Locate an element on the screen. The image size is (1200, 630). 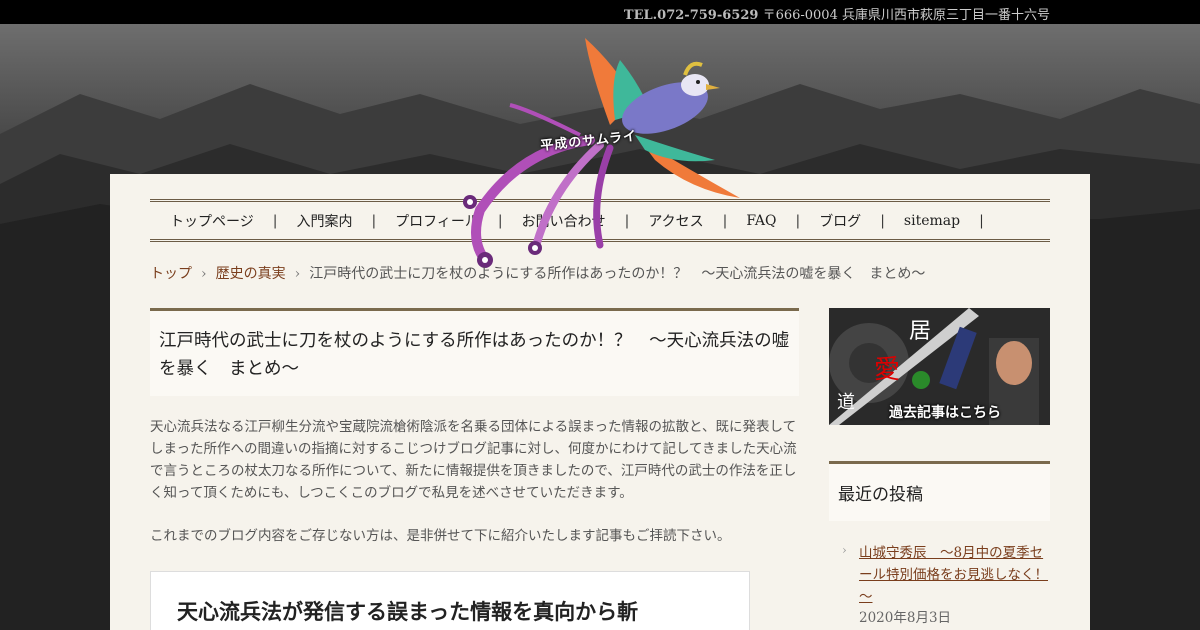
linked-article-card: 天心流兵法が発信する誤まった情報を真向から斬 is located at coordinates (450, 600).